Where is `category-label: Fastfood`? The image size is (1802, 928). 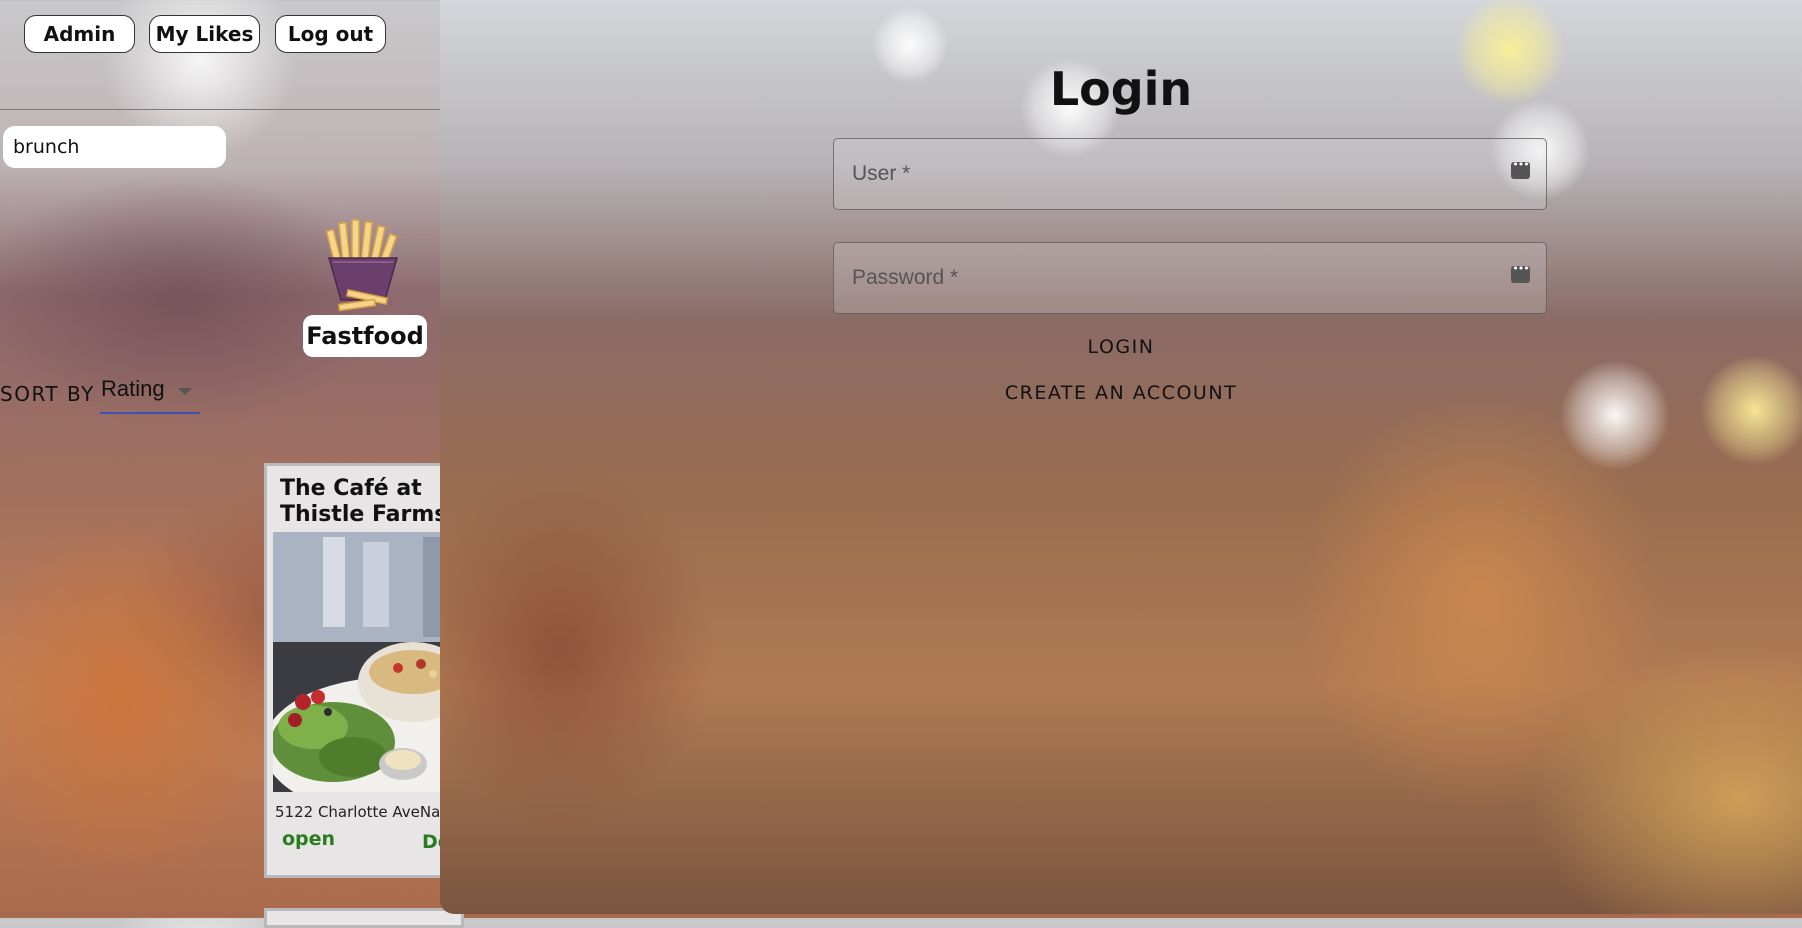
category-label: Fastfood is located at coordinates (365, 336).